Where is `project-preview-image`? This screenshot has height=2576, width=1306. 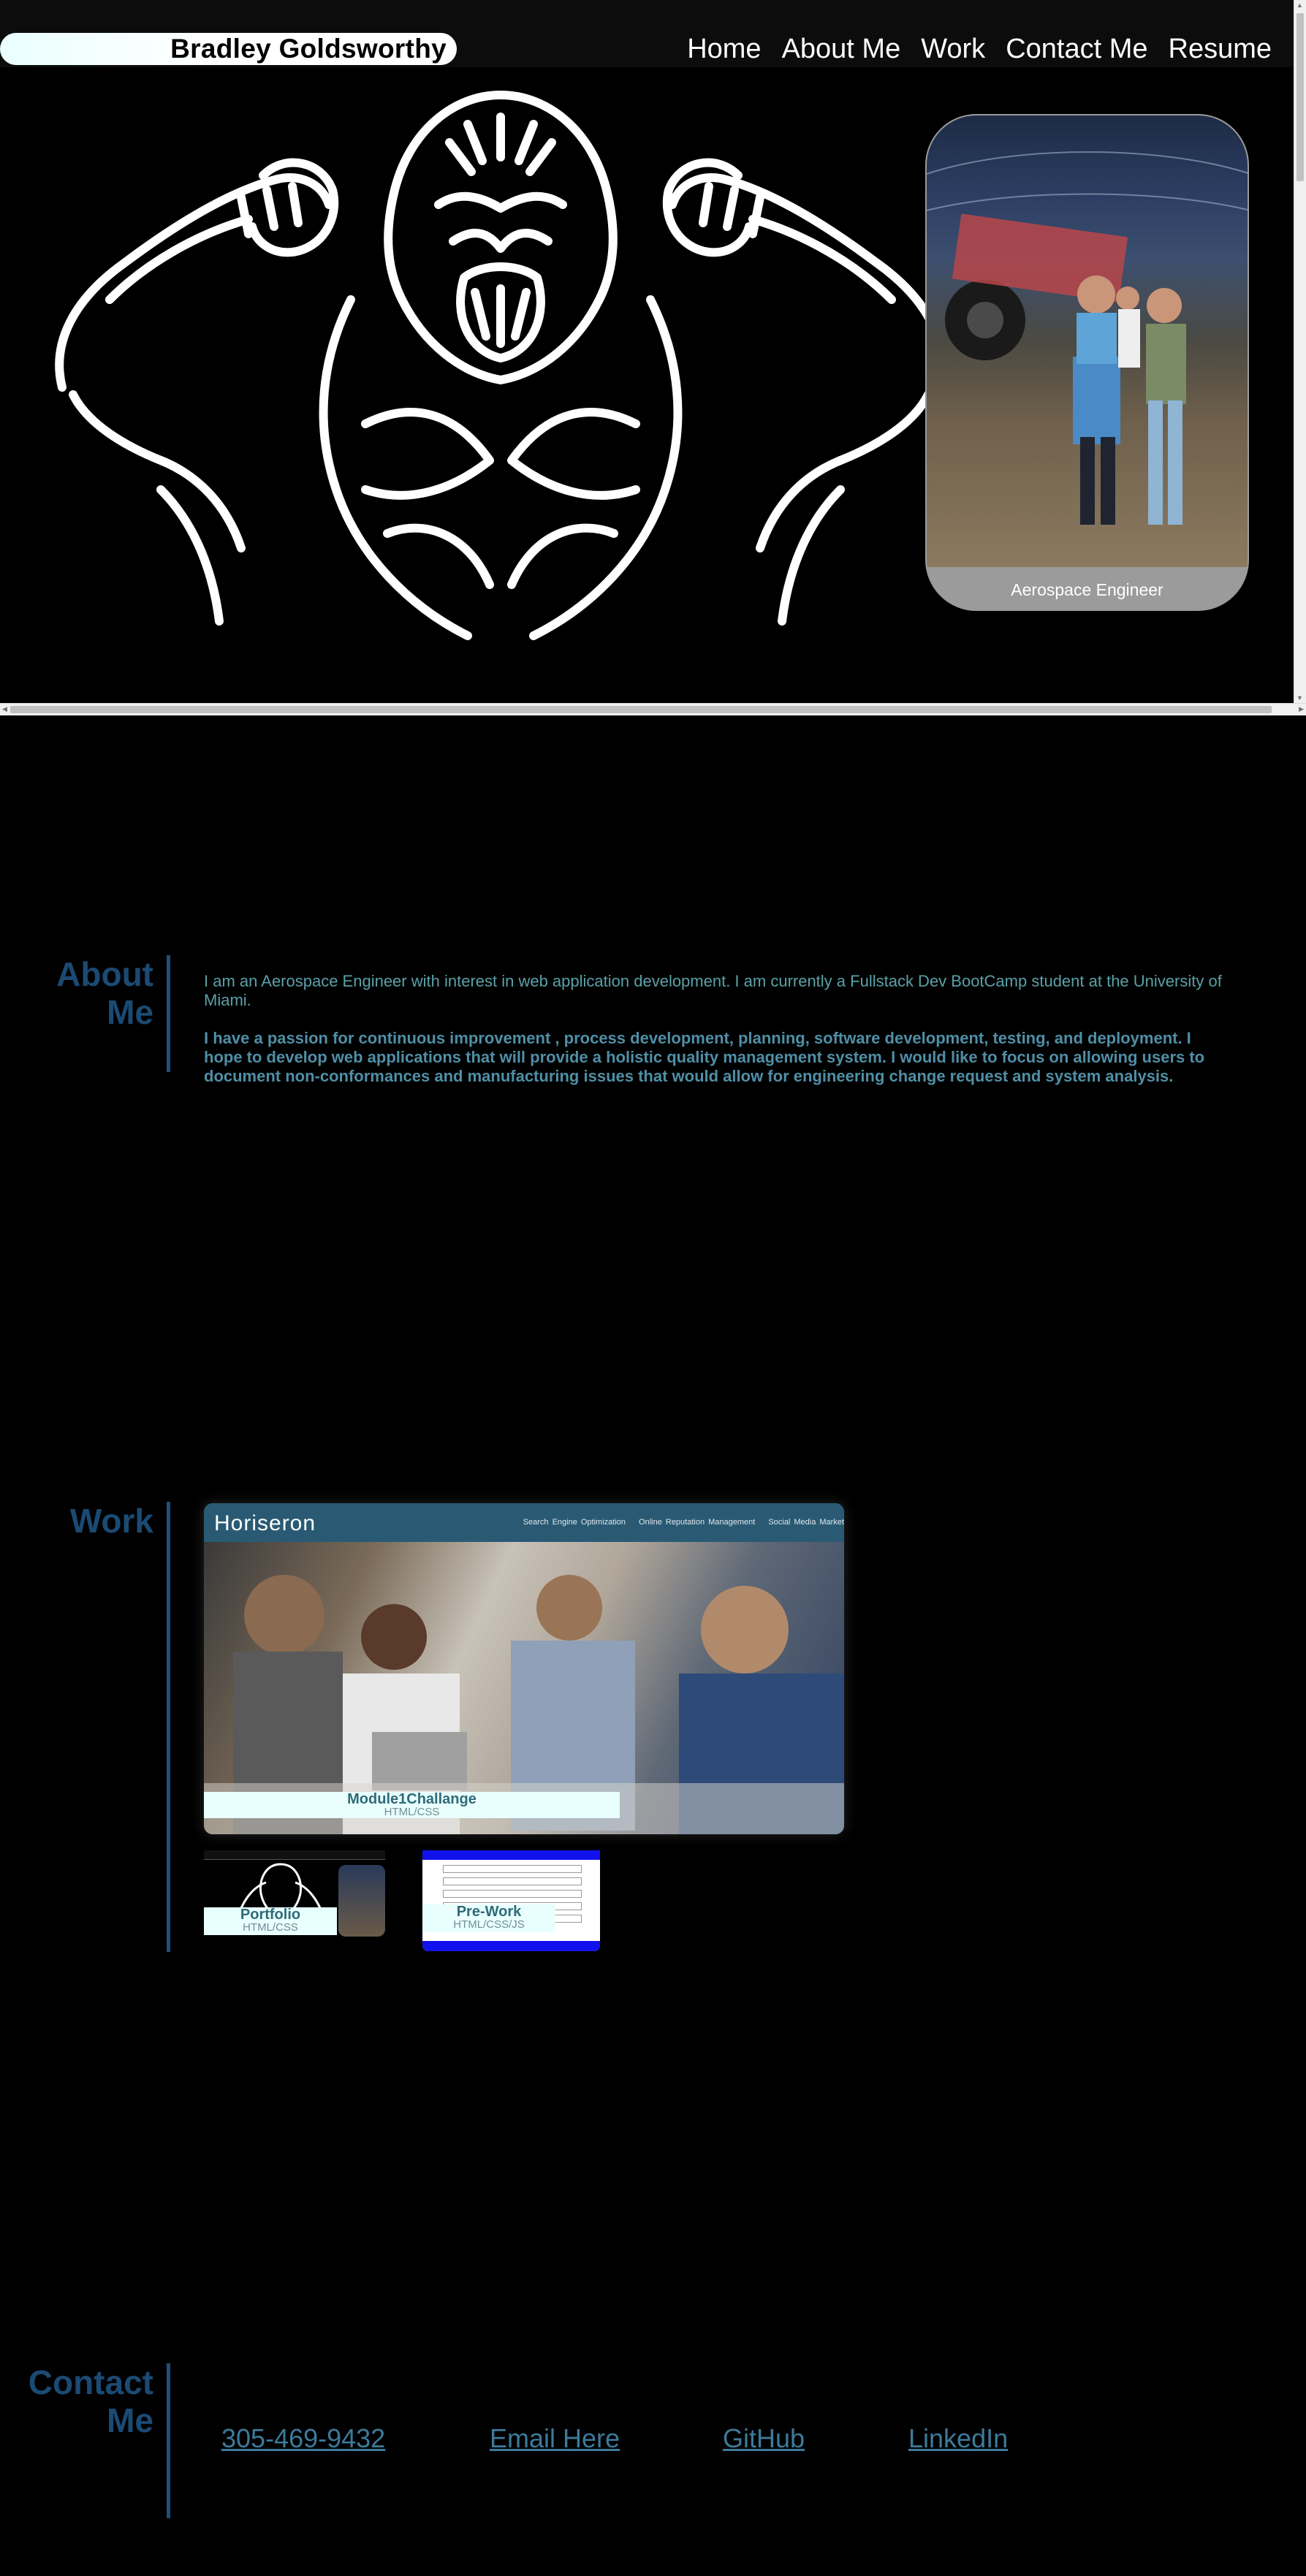 project-preview-image is located at coordinates (524, 1688).